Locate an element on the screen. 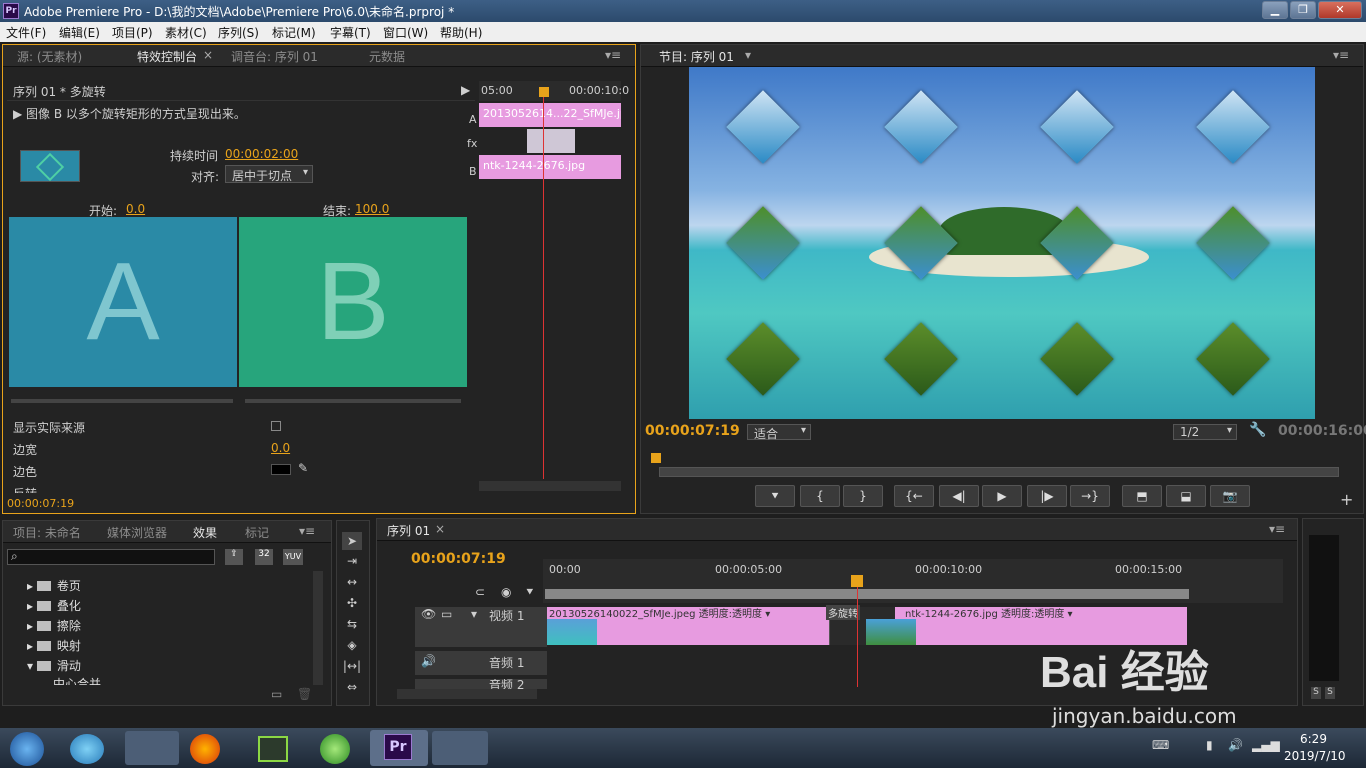 Image resolution: width=1366 pixels, height=768 pixels. tab-program: 节目: 序列 01 is located at coordinates (696, 56).